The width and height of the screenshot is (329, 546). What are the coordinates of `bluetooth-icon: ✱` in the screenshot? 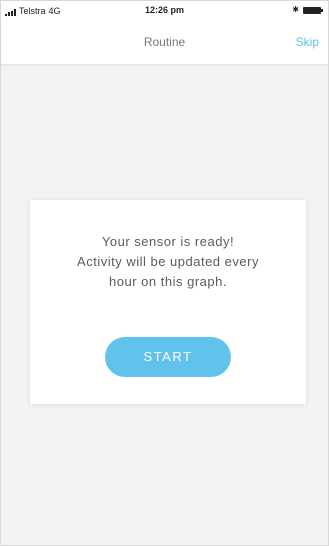 It's located at (295, 9).